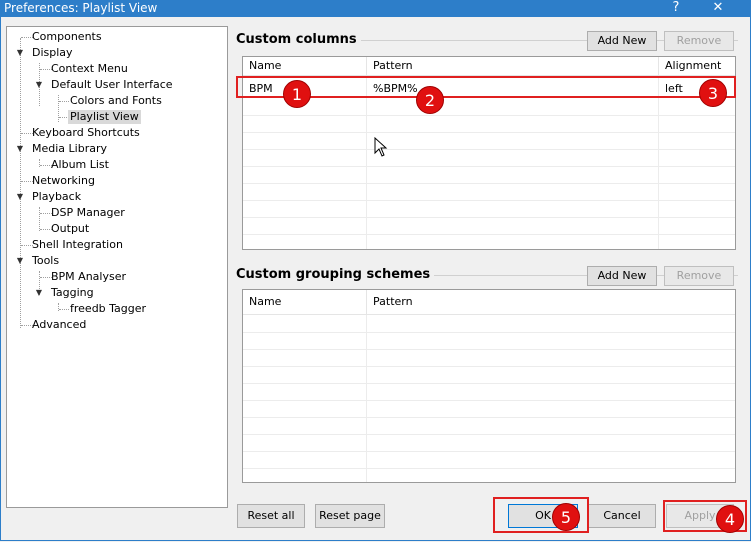 The width and height of the screenshot is (751, 542). What do you see at coordinates (551, 302) in the screenshot?
I see `grouping-header-pattern: Pattern` at bounding box center [551, 302].